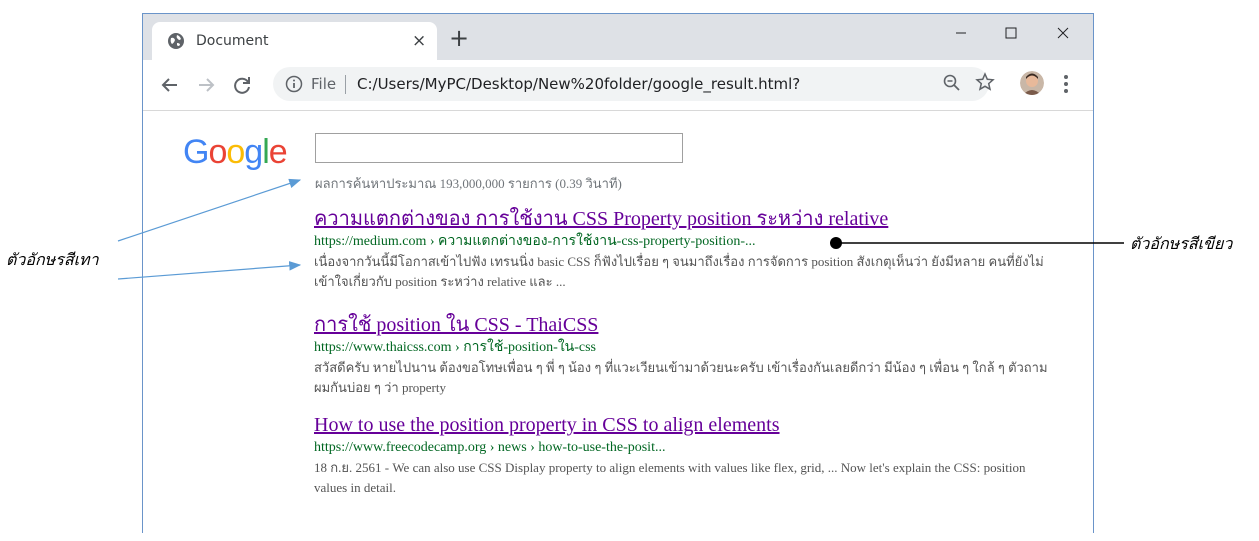  What do you see at coordinates (324, 84) in the screenshot?
I see `url-scheme-label: File` at bounding box center [324, 84].